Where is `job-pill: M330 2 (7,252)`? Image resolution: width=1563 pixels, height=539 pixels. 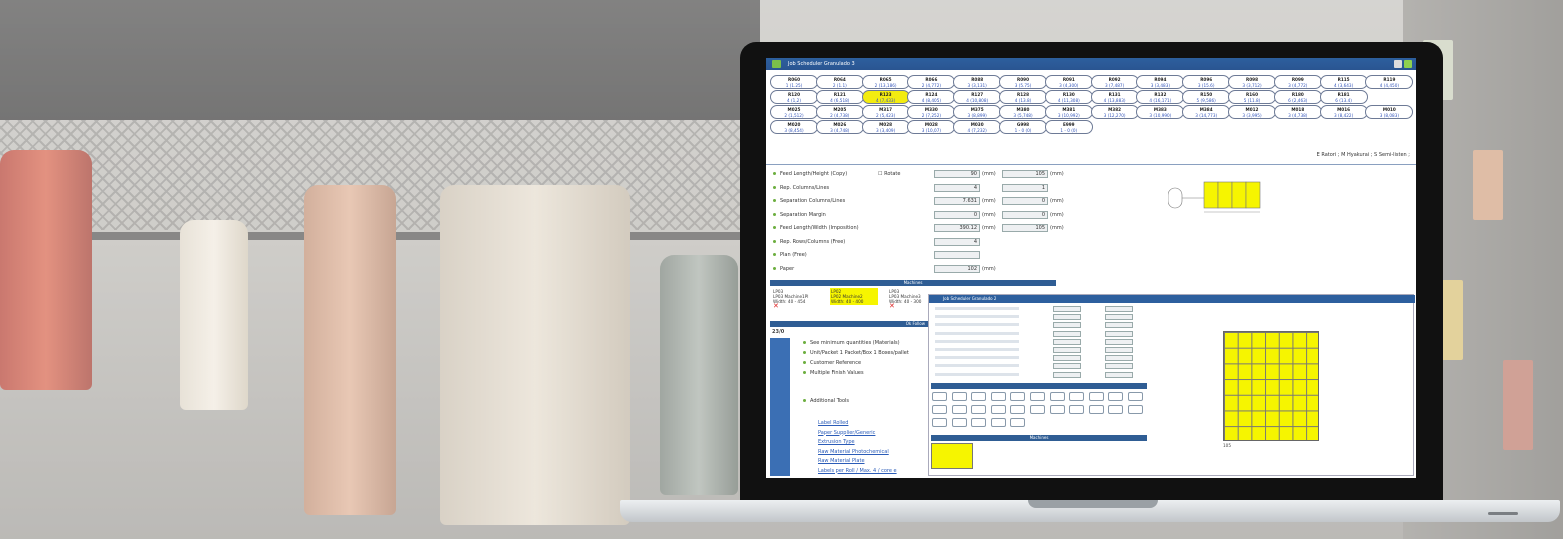
job-pill: M330 2 (7,252) is located at coordinates (931, 112).